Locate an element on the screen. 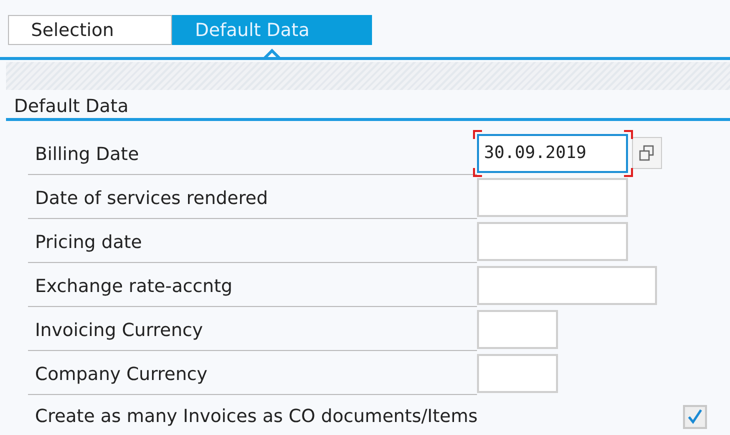 The height and width of the screenshot is (435, 730). section-title: Default Data is located at coordinates (71, 107).